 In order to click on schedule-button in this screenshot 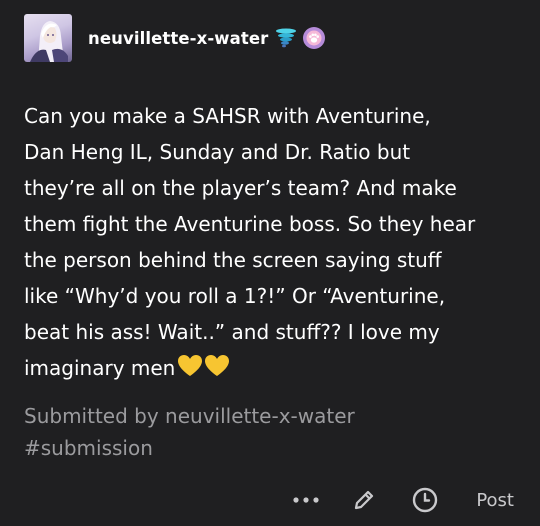, I will do `click(425, 500)`.